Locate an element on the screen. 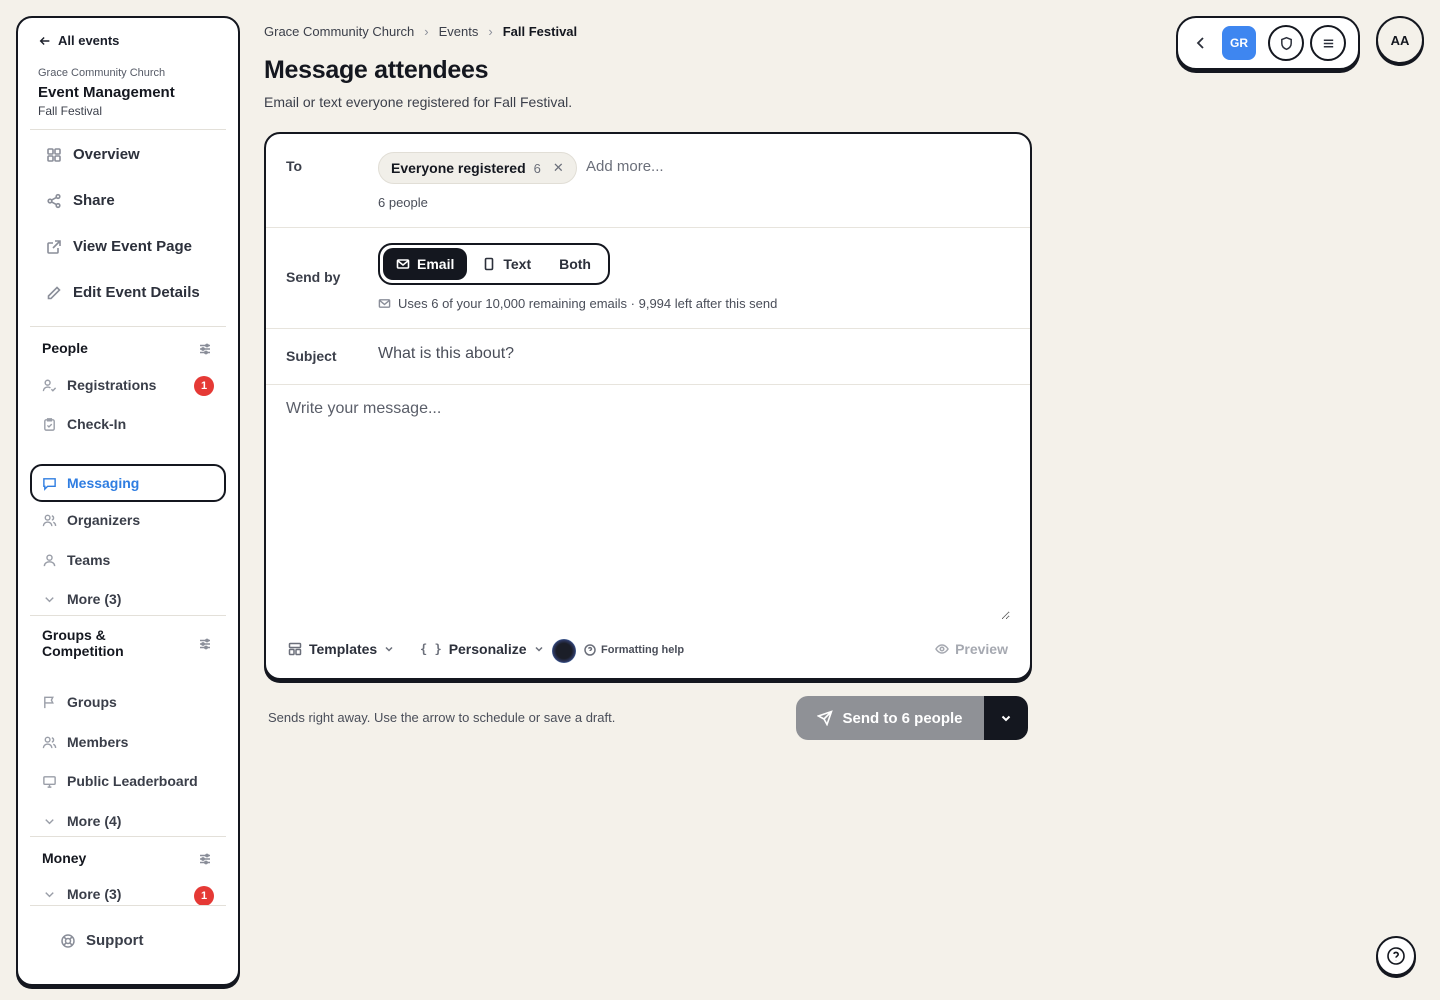 This screenshot has height=1000, width=1440. nav-teams: Teams is located at coordinates (76, 560).